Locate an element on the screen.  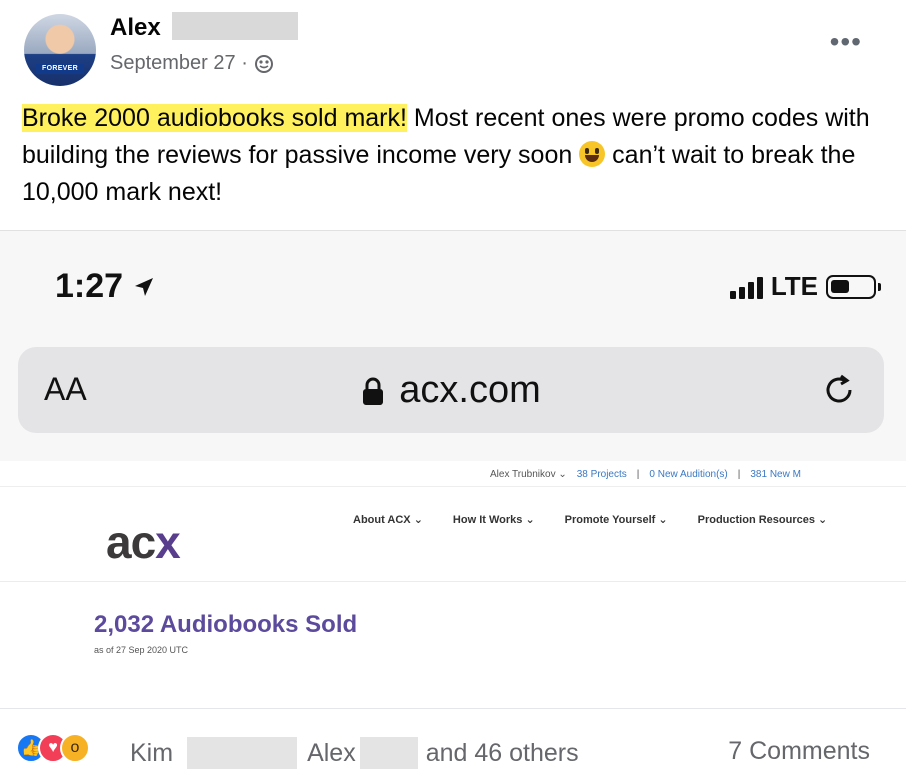
acx-logo: acx is located at coordinates (143, 542).